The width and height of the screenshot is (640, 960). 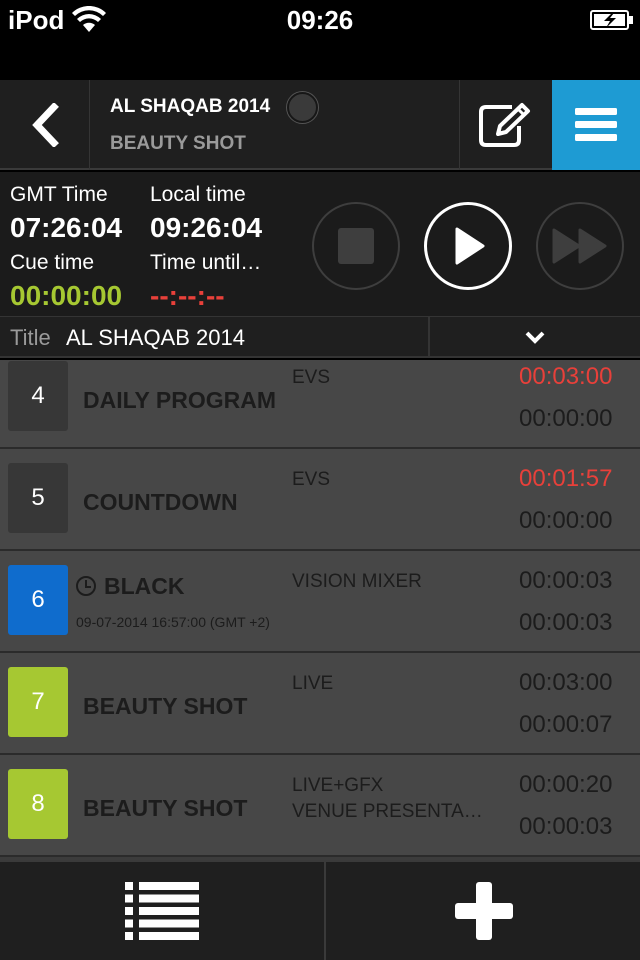 I want to click on cue-time-value: 00:00:00, so click(x=66, y=295).